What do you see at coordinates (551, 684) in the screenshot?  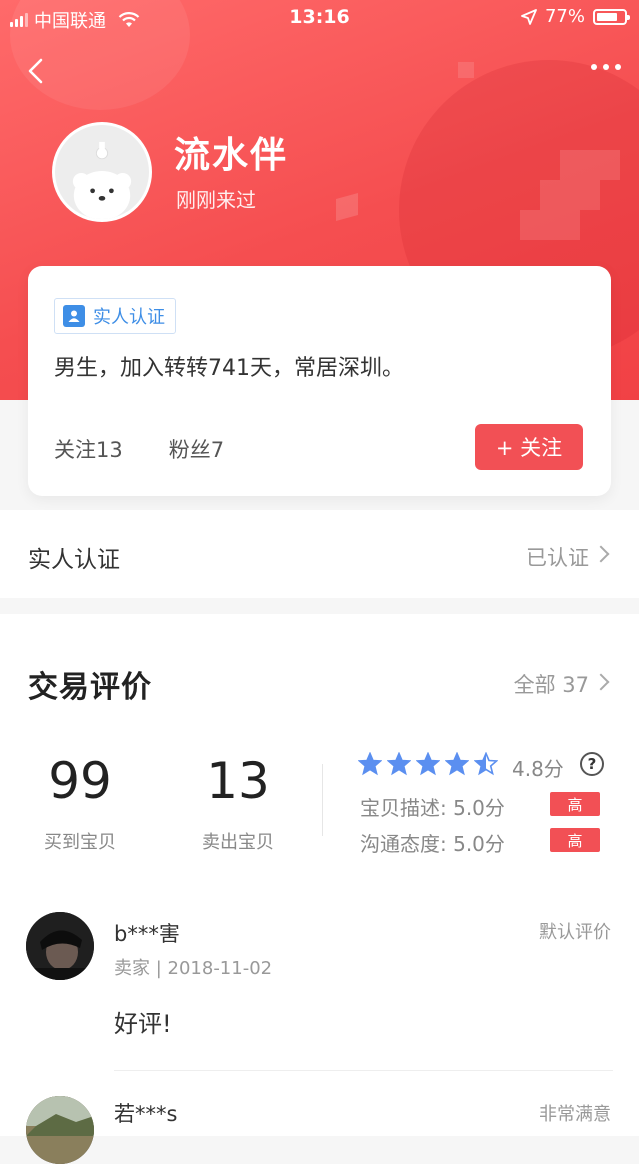 I see `all-reviews-link: 全部 37` at bounding box center [551, 684].